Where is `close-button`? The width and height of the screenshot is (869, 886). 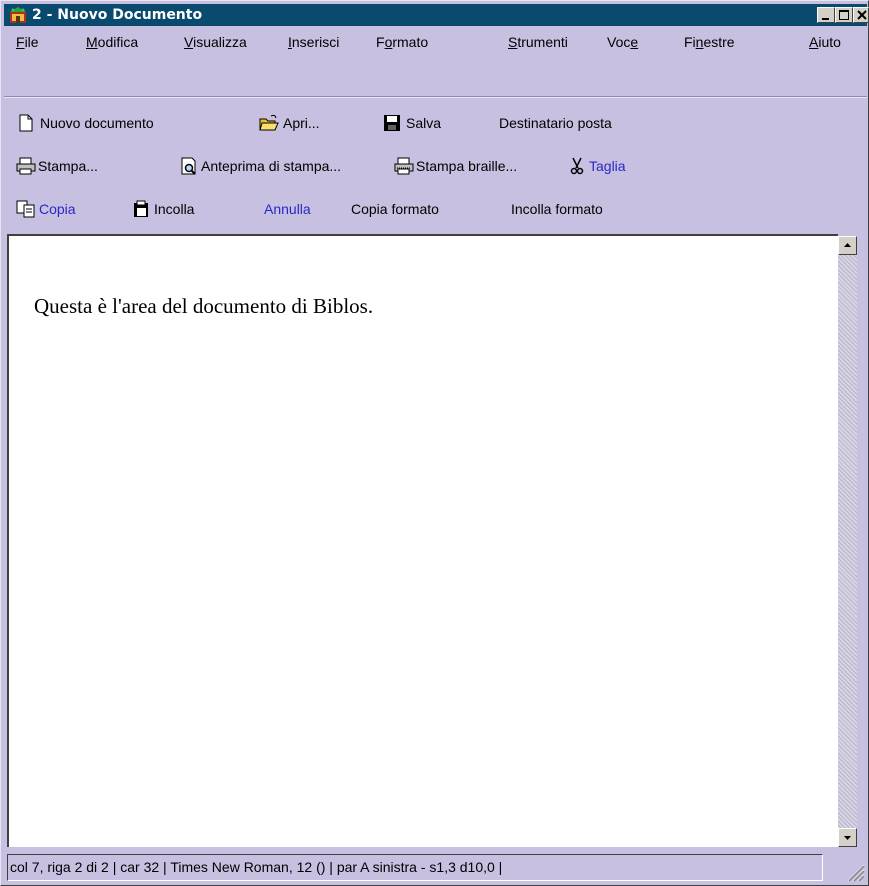 close-button is located at coordinates (861, 15).